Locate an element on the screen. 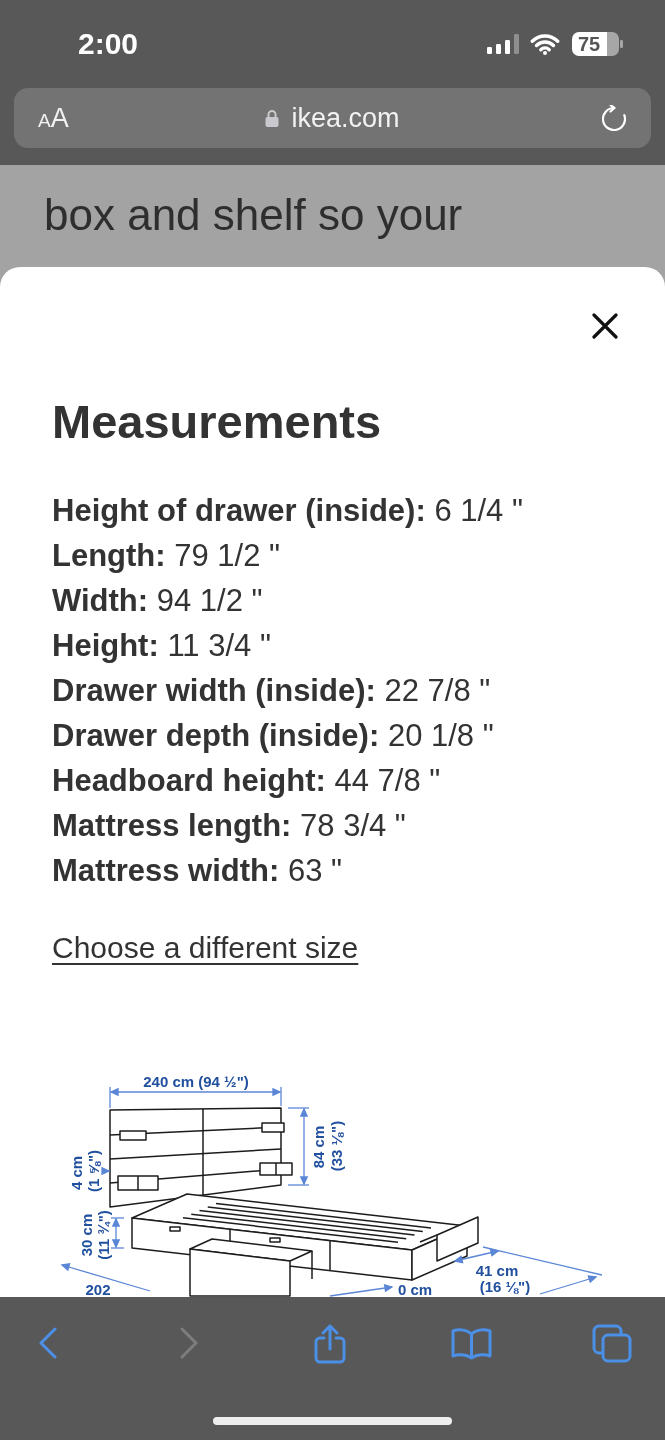  measurement-text: Headboard height: 44 7/8 " is located at coordinates (246, 781).